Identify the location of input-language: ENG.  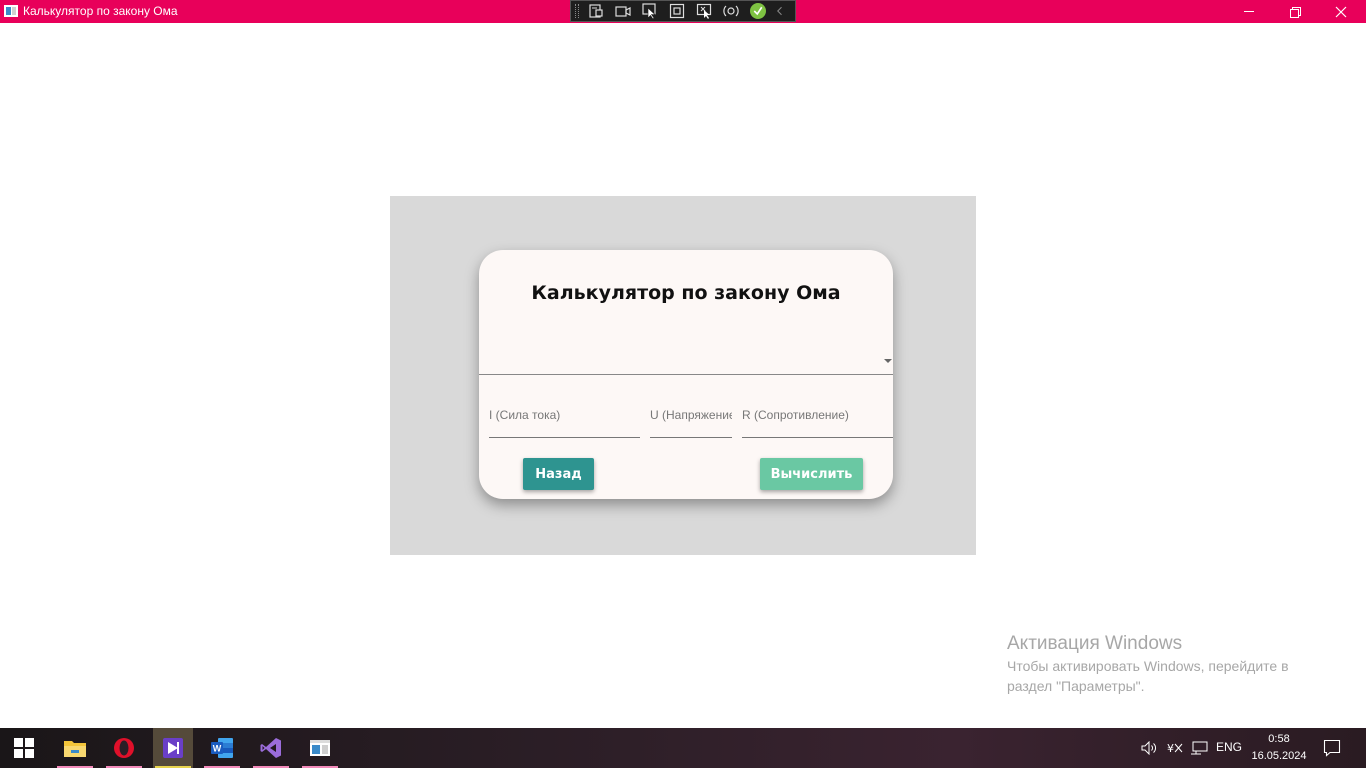
(1229, 747).